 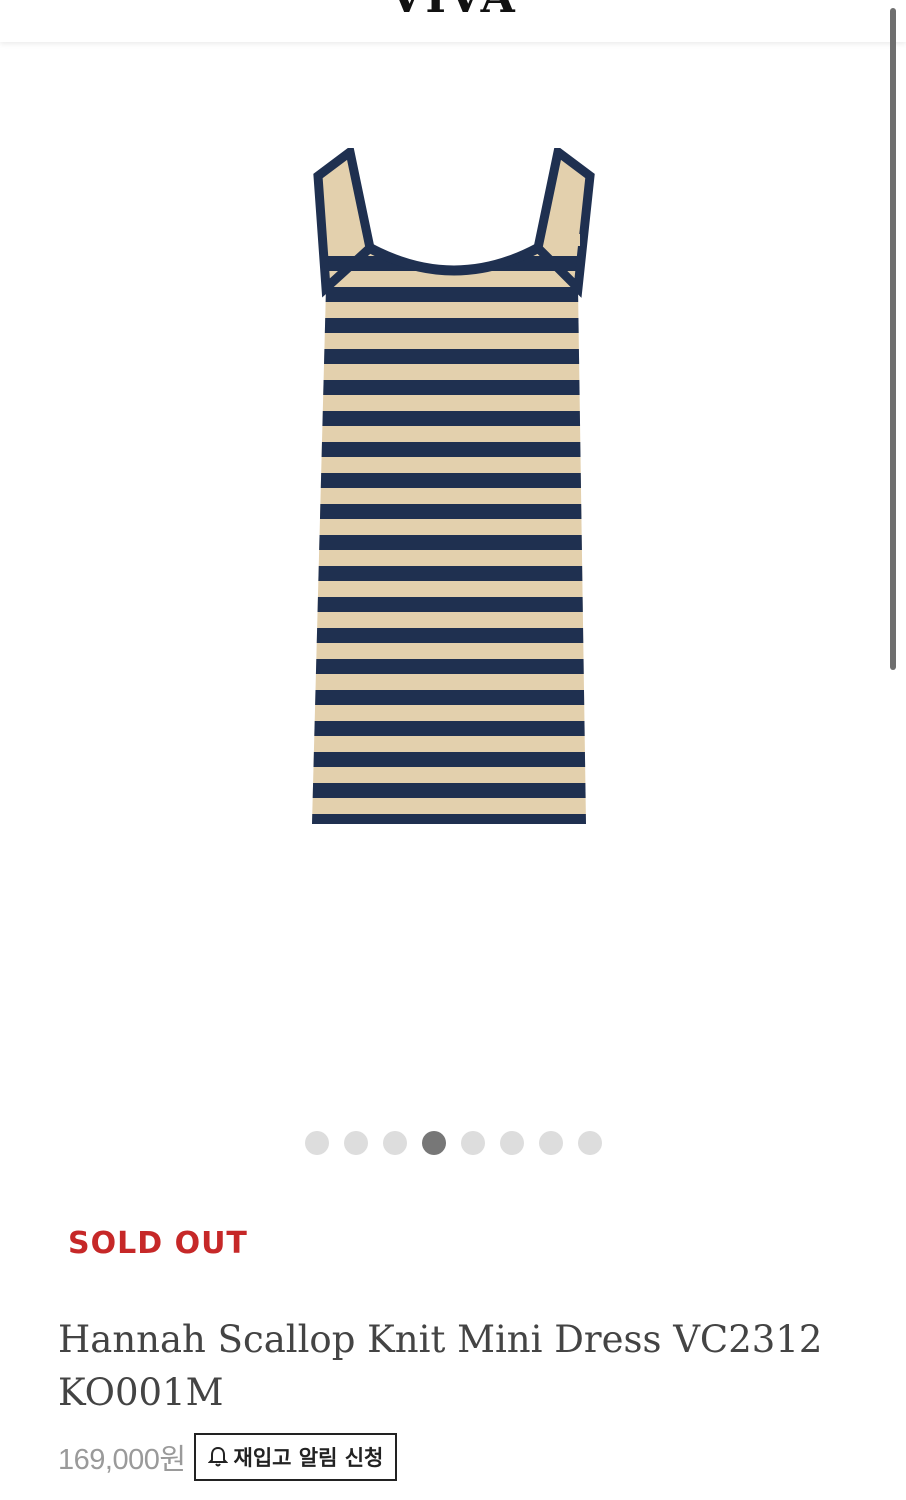 I want to click on bell-icon, so click(x=217, y=1456).